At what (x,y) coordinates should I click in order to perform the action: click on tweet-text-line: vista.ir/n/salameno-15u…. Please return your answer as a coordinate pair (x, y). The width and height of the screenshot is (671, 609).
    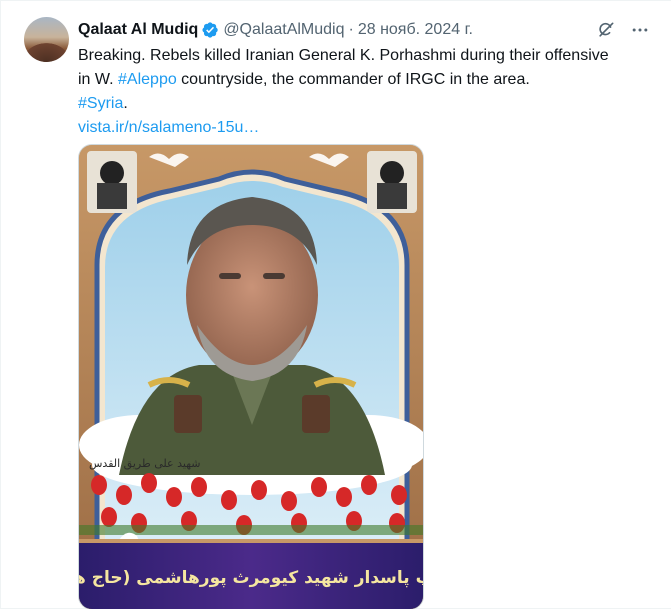
    Looking at the image, I should click on (368, 128).